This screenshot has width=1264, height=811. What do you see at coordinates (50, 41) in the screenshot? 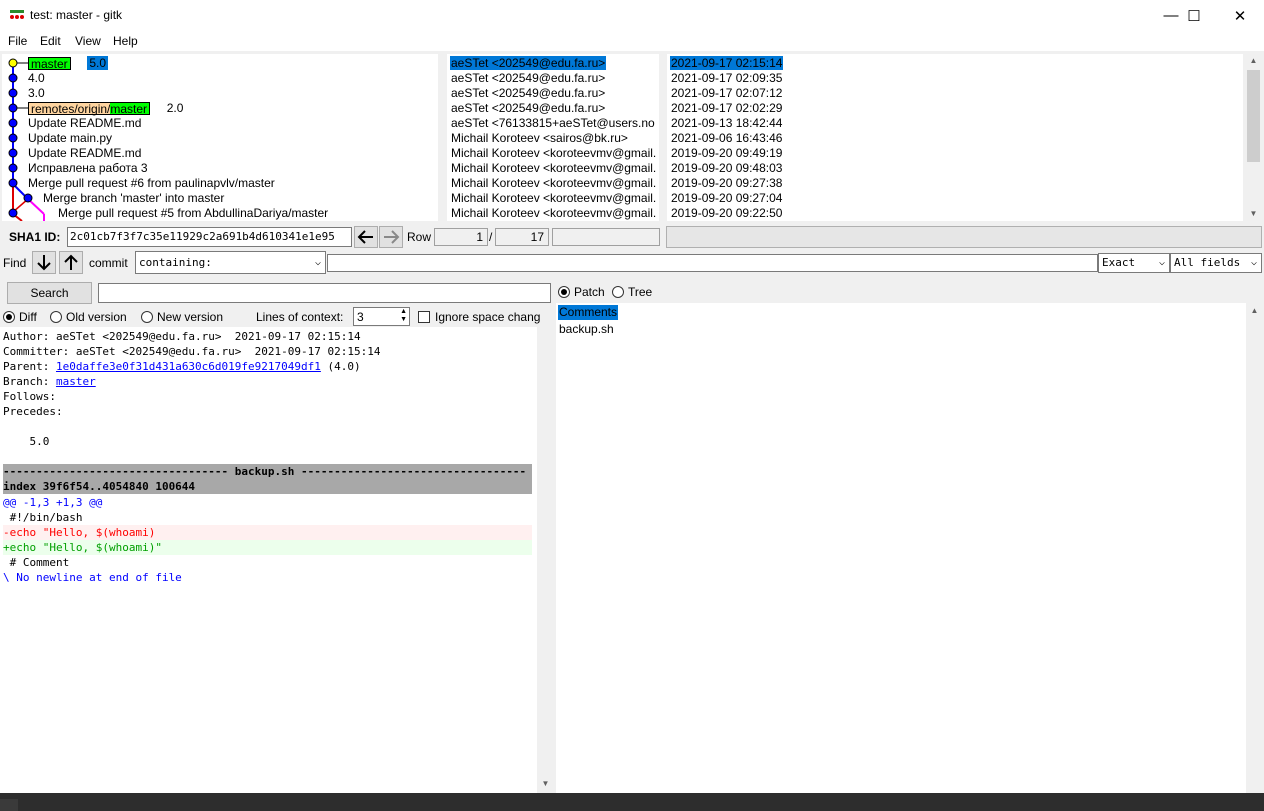
I see `menu-edit: Edit` at bounding box center [50, 41].